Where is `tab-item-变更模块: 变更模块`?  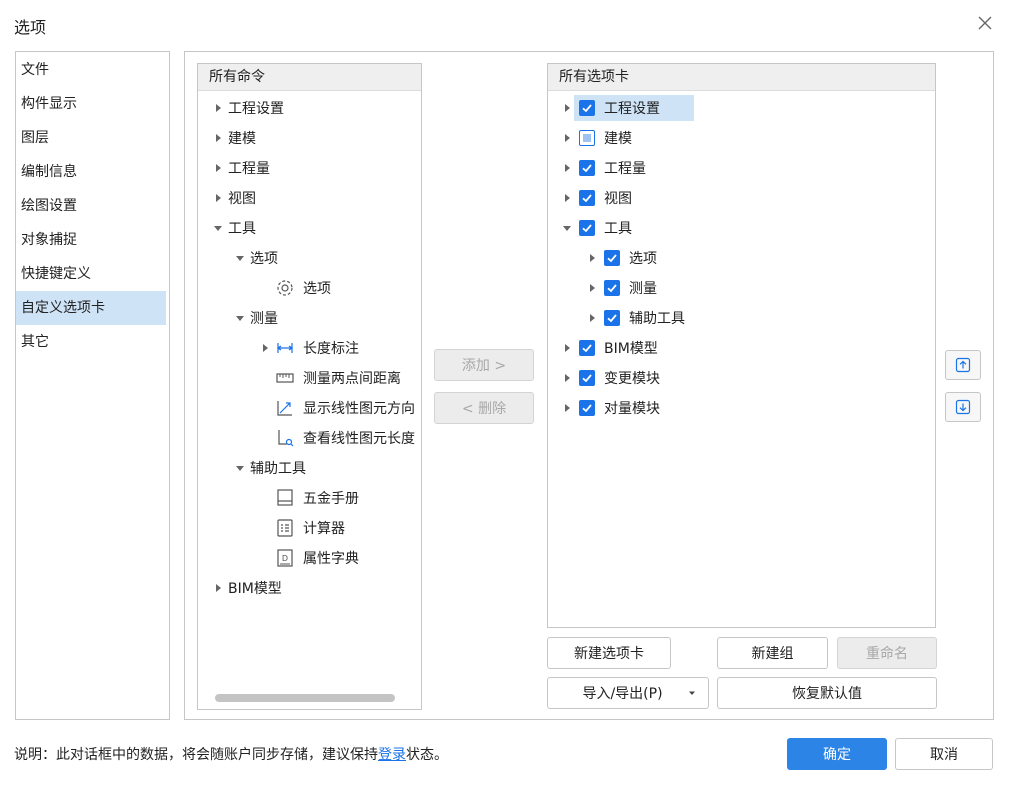 tab-item-变更模块: 变更模块 is located at coordinates (610, 378).